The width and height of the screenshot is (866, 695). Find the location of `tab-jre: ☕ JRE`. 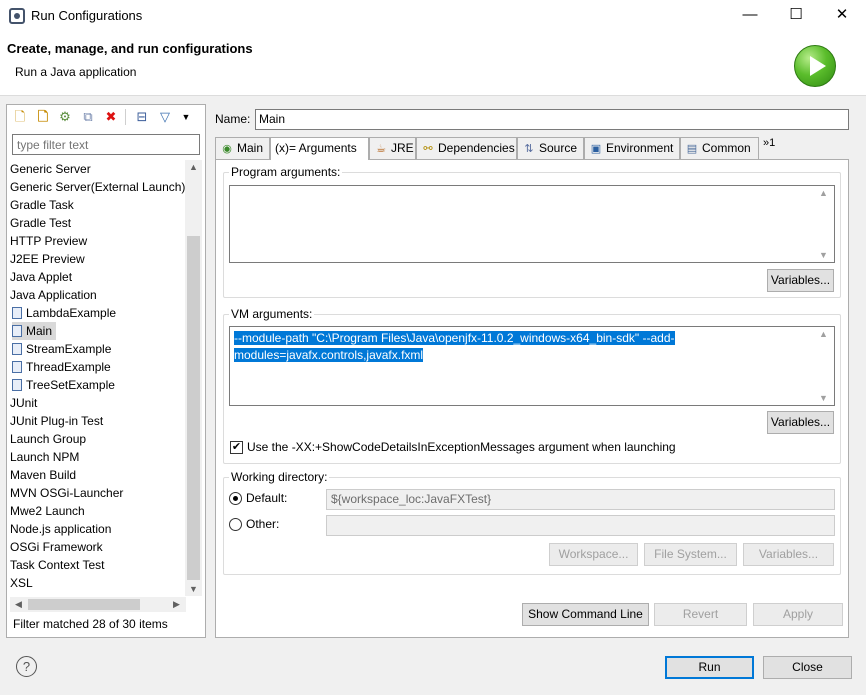

tab-jre: ☕ JRE is located at coordinates (392, 148).